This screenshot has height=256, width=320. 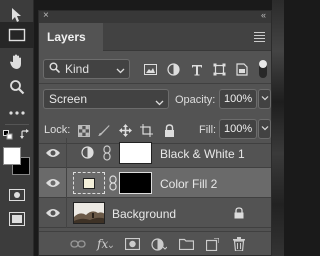 What do you see at coordinates (12, 156) in the screenshot?
I see `foreground-color-swatch` at bounding box center [12, 156].